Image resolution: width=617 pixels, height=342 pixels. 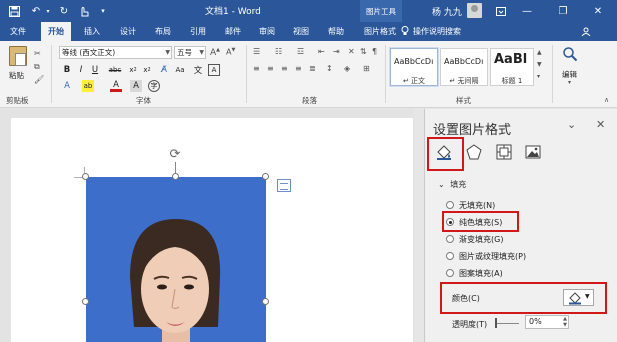 What do you see at coordinates (533, 152) in the screenshot?
I see `picture-icon` at bounding box center [533, 152].